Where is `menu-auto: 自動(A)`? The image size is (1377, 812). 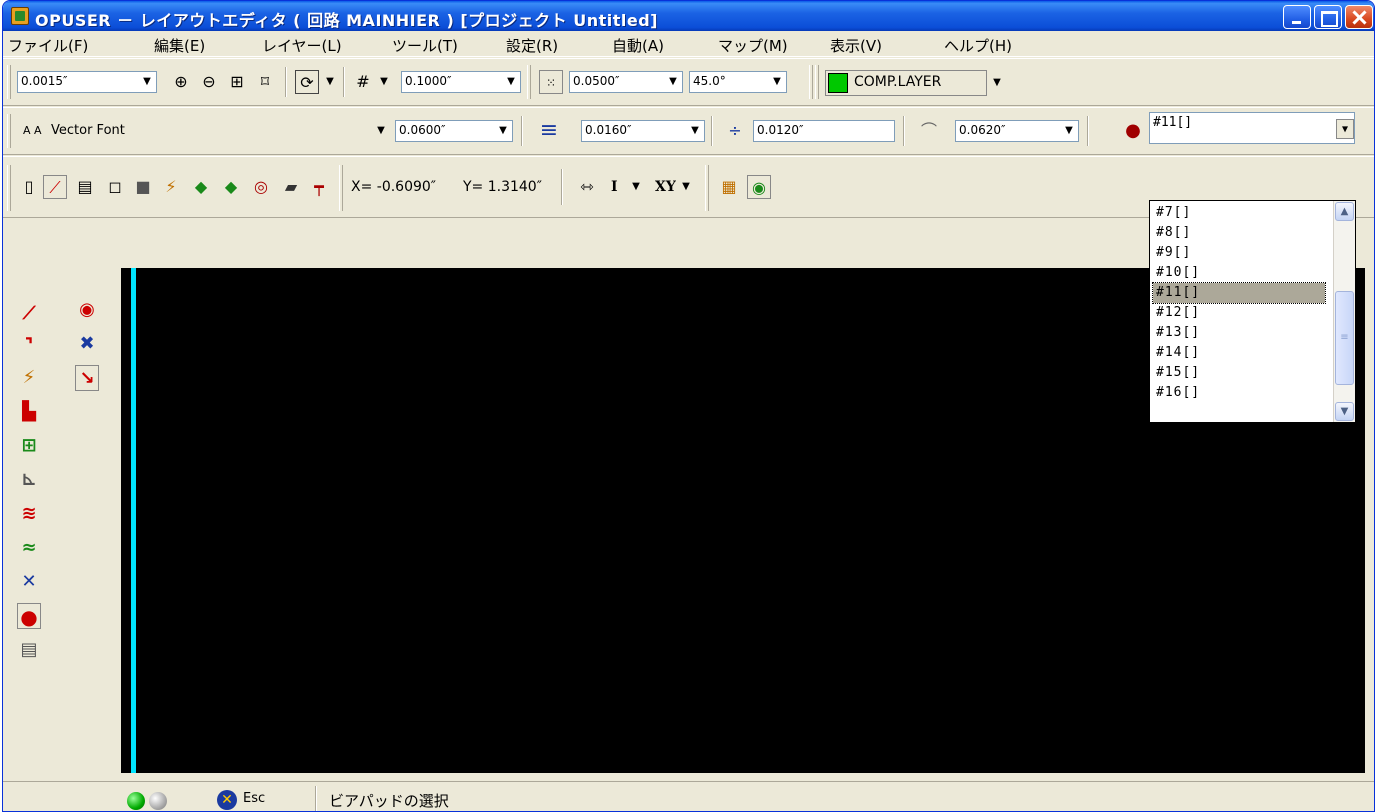
menu-auto: 自動(A) is located at coordinates (638, 45).